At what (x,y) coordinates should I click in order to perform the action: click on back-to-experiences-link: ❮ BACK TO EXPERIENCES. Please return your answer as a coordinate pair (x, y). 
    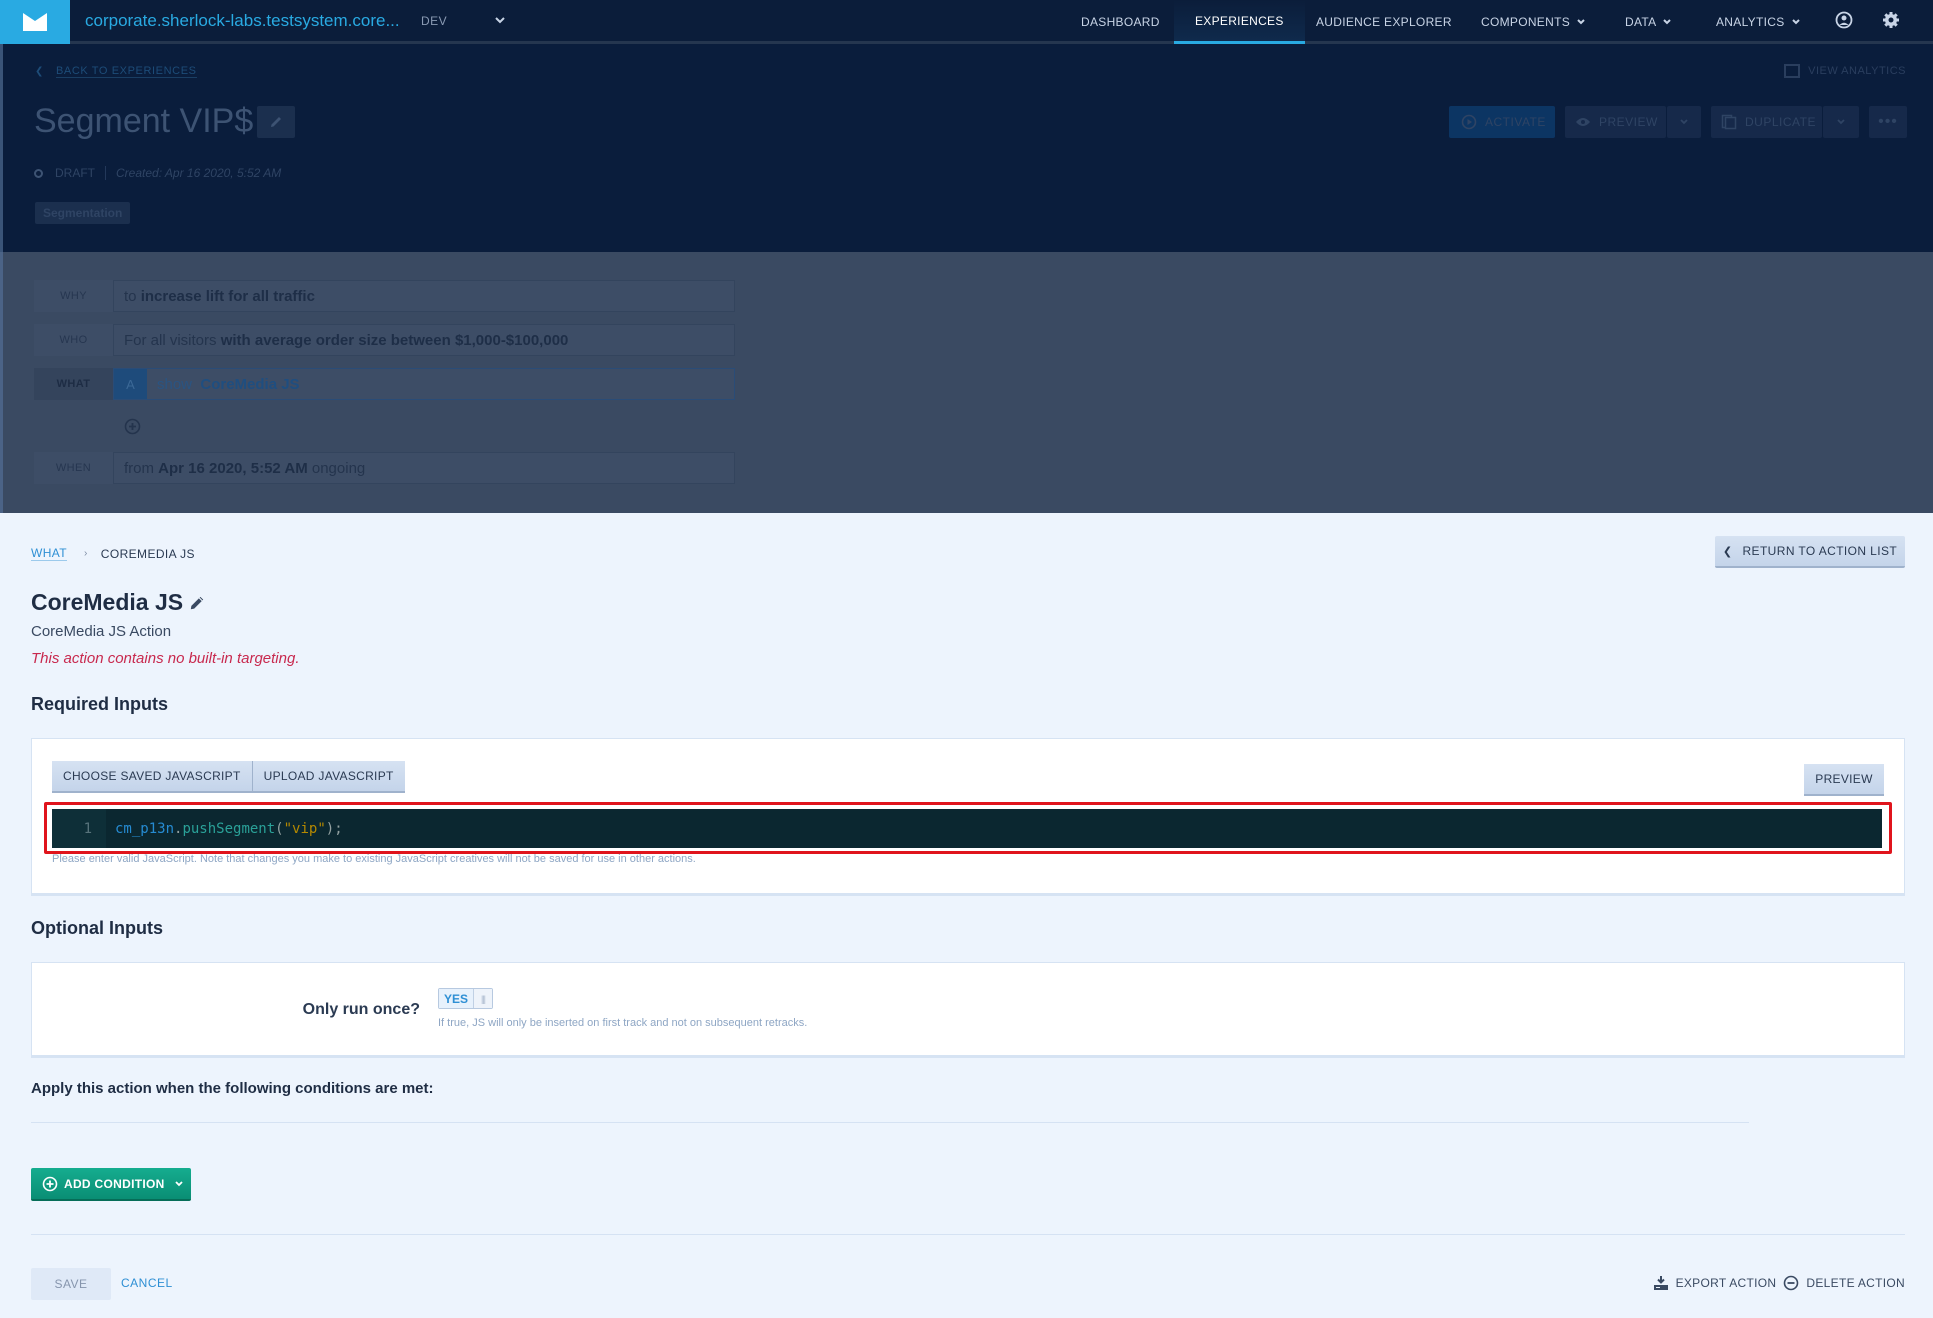
    Looking at the image, I should click on (116, 71).